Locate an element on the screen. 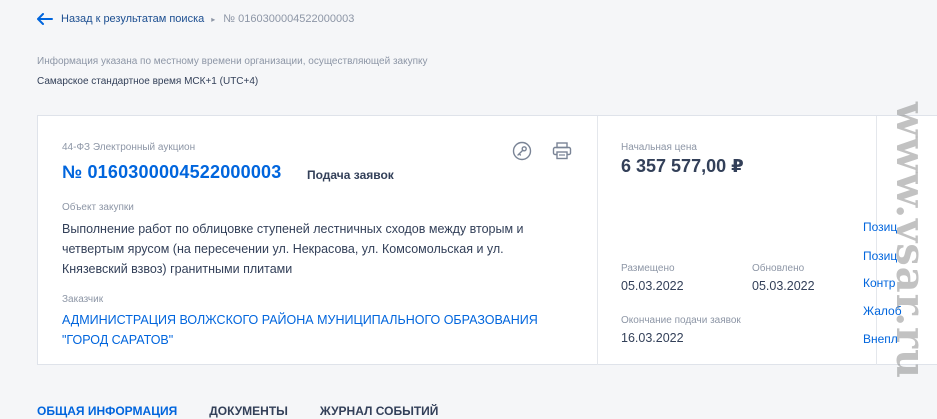 This screenshot has height=419, width=937. placed-label: Размещено is located at coordinates (648, 268).